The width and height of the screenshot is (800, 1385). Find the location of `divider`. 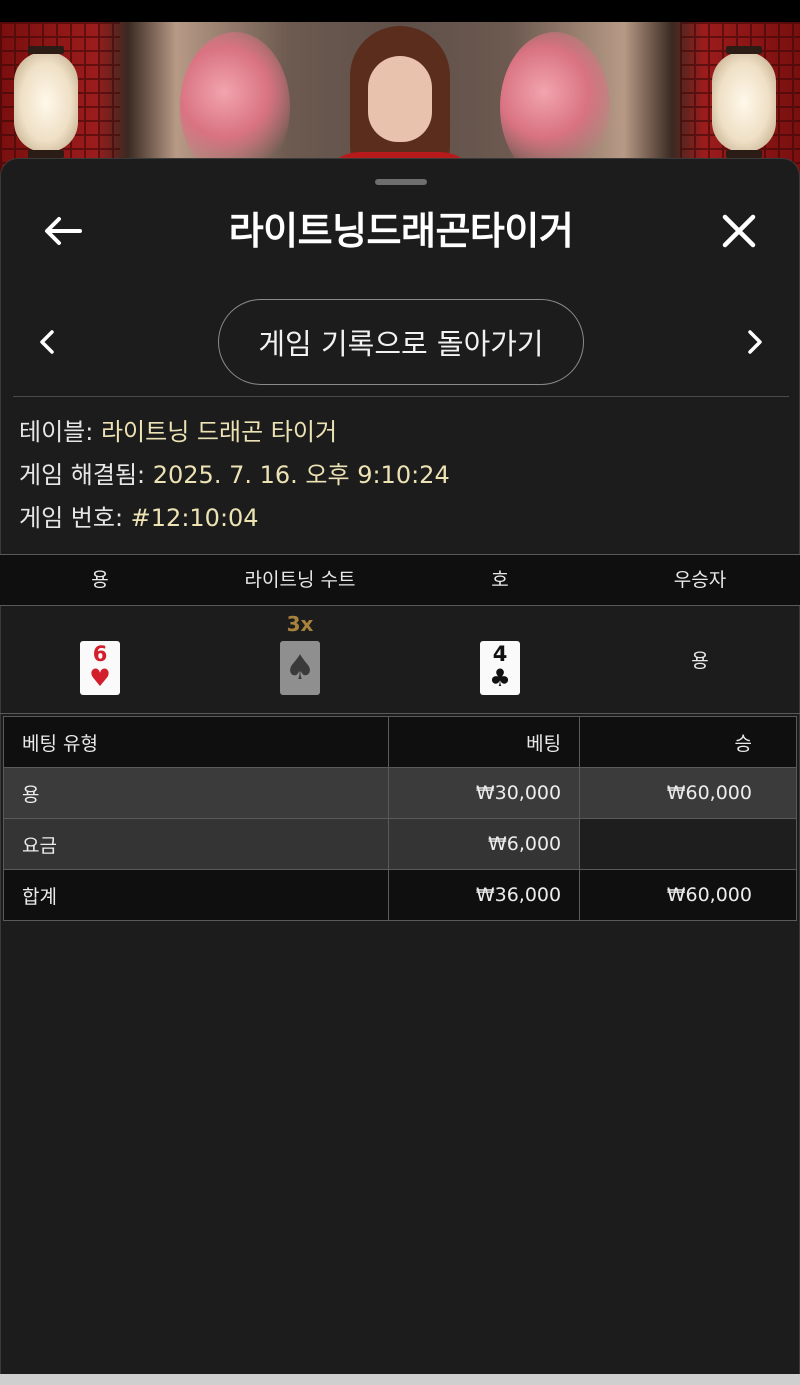

divider is located at coordinates (401, 396).